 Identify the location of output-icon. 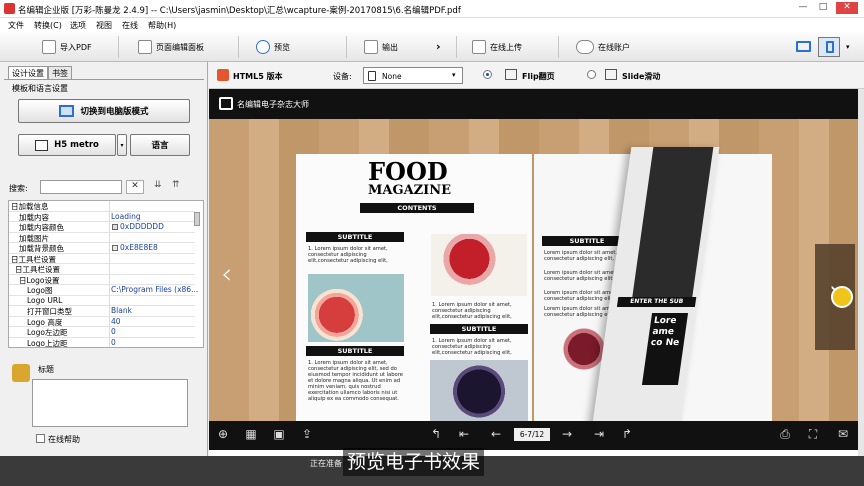
(371, 47).